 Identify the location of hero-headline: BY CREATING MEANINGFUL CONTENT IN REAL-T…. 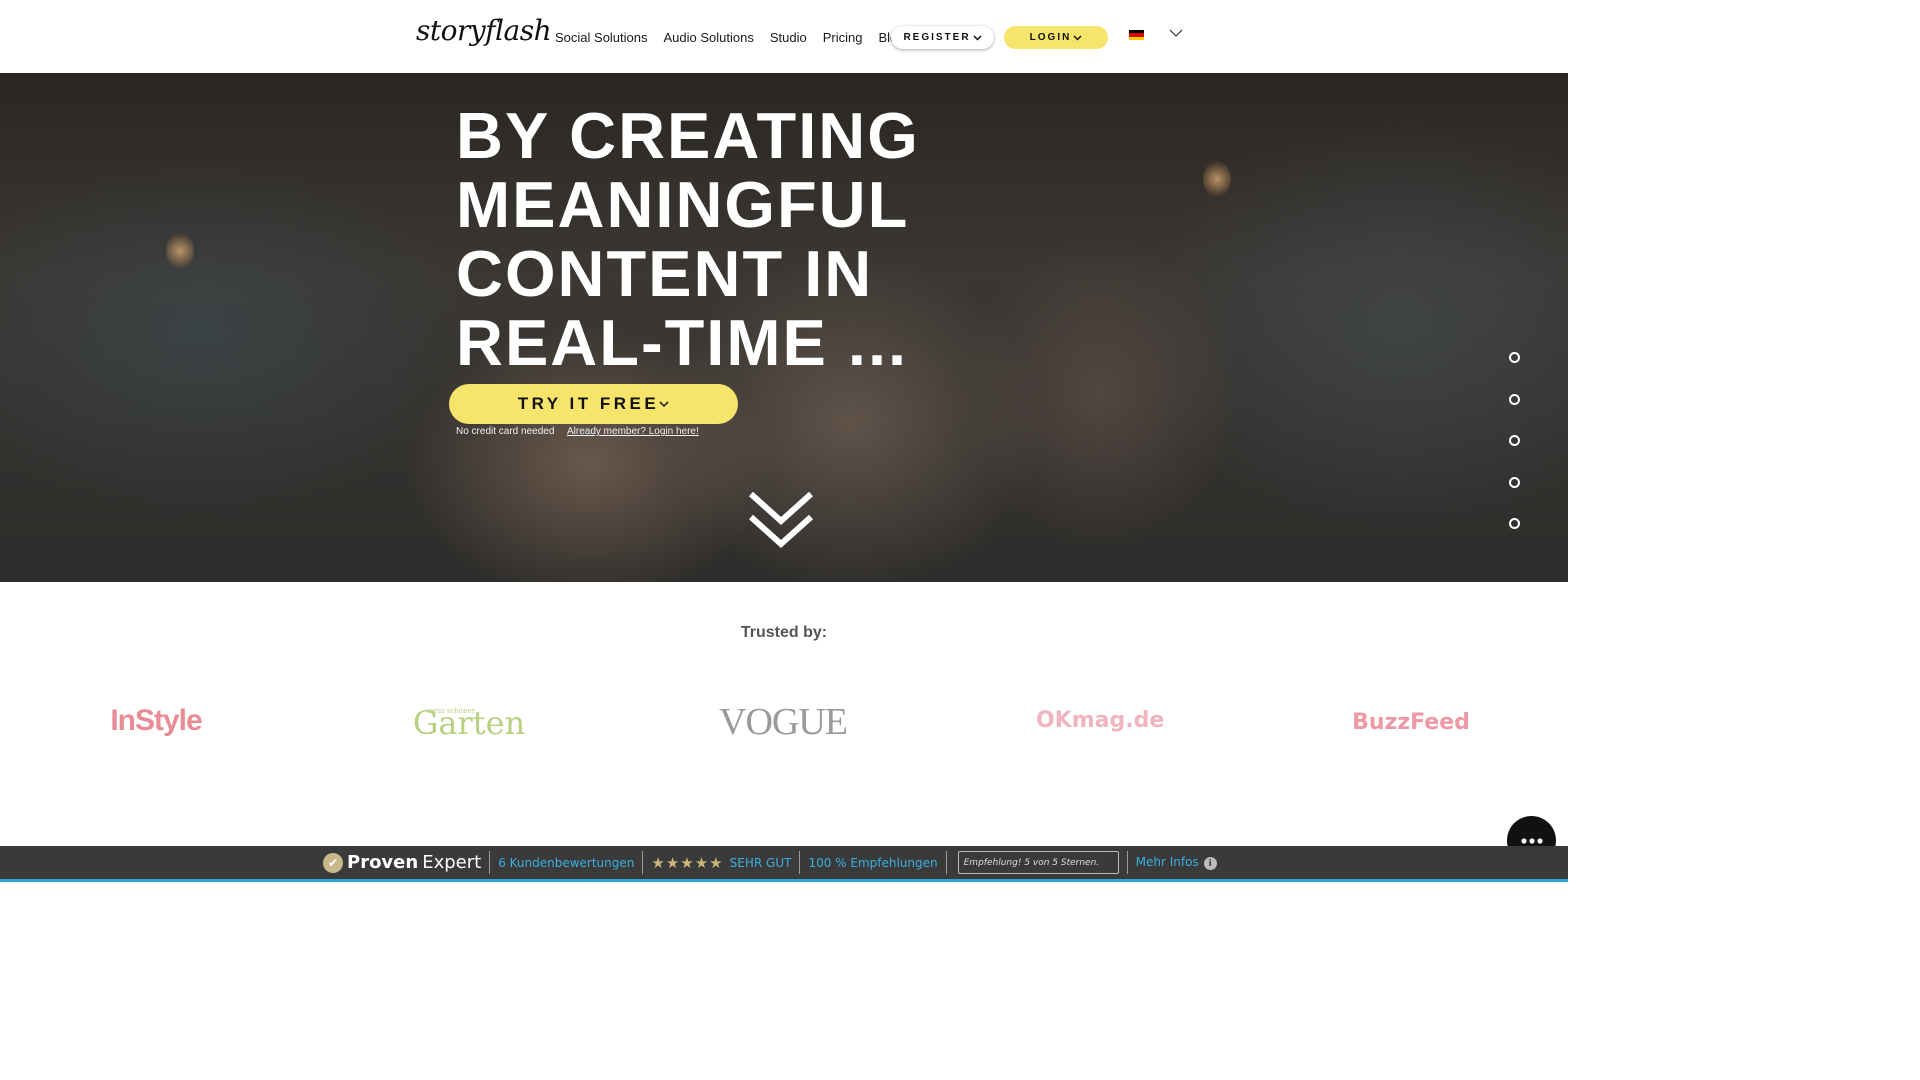
(688, 239).